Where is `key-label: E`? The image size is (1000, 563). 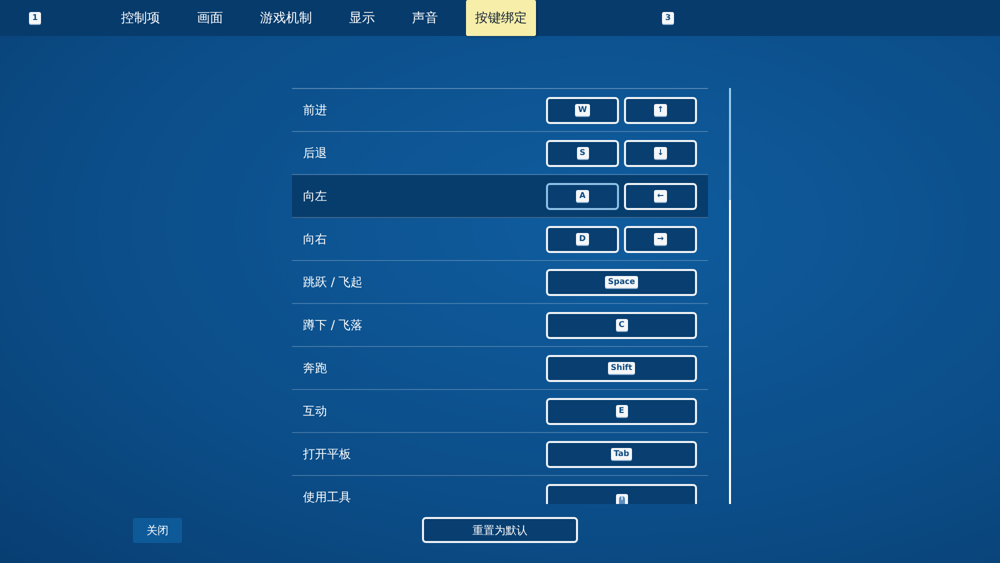 key-label: E is located at coordinates (622, 411).